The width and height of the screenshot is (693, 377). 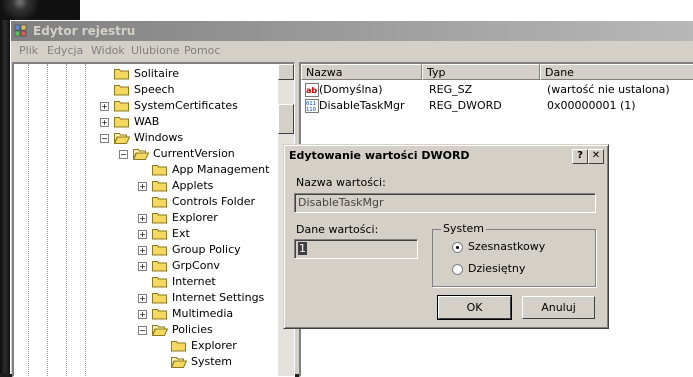 What do you see at coordinates (481, 72) in the screenshot?
I see `column-header-type: Typ` at bounding box center [481, 72].